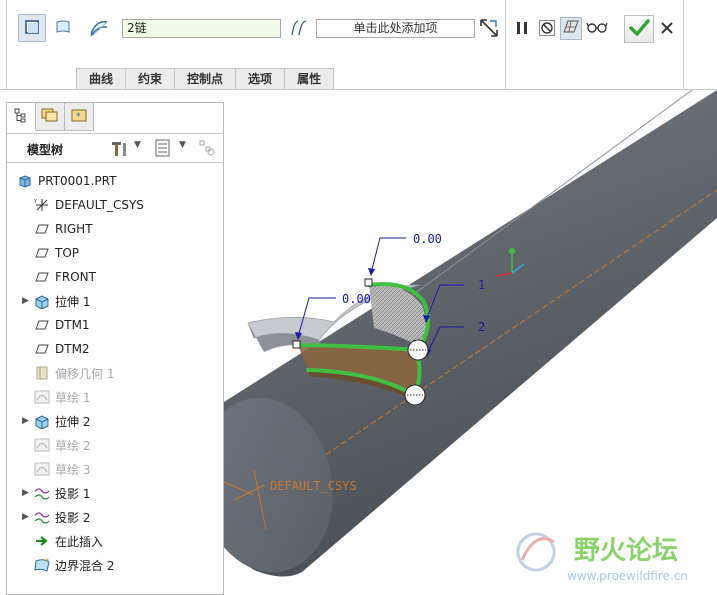 The height and width of the screenshot is (595, 717). I want to click on tree-node-label: 拉伸 1, so click(73, 301).